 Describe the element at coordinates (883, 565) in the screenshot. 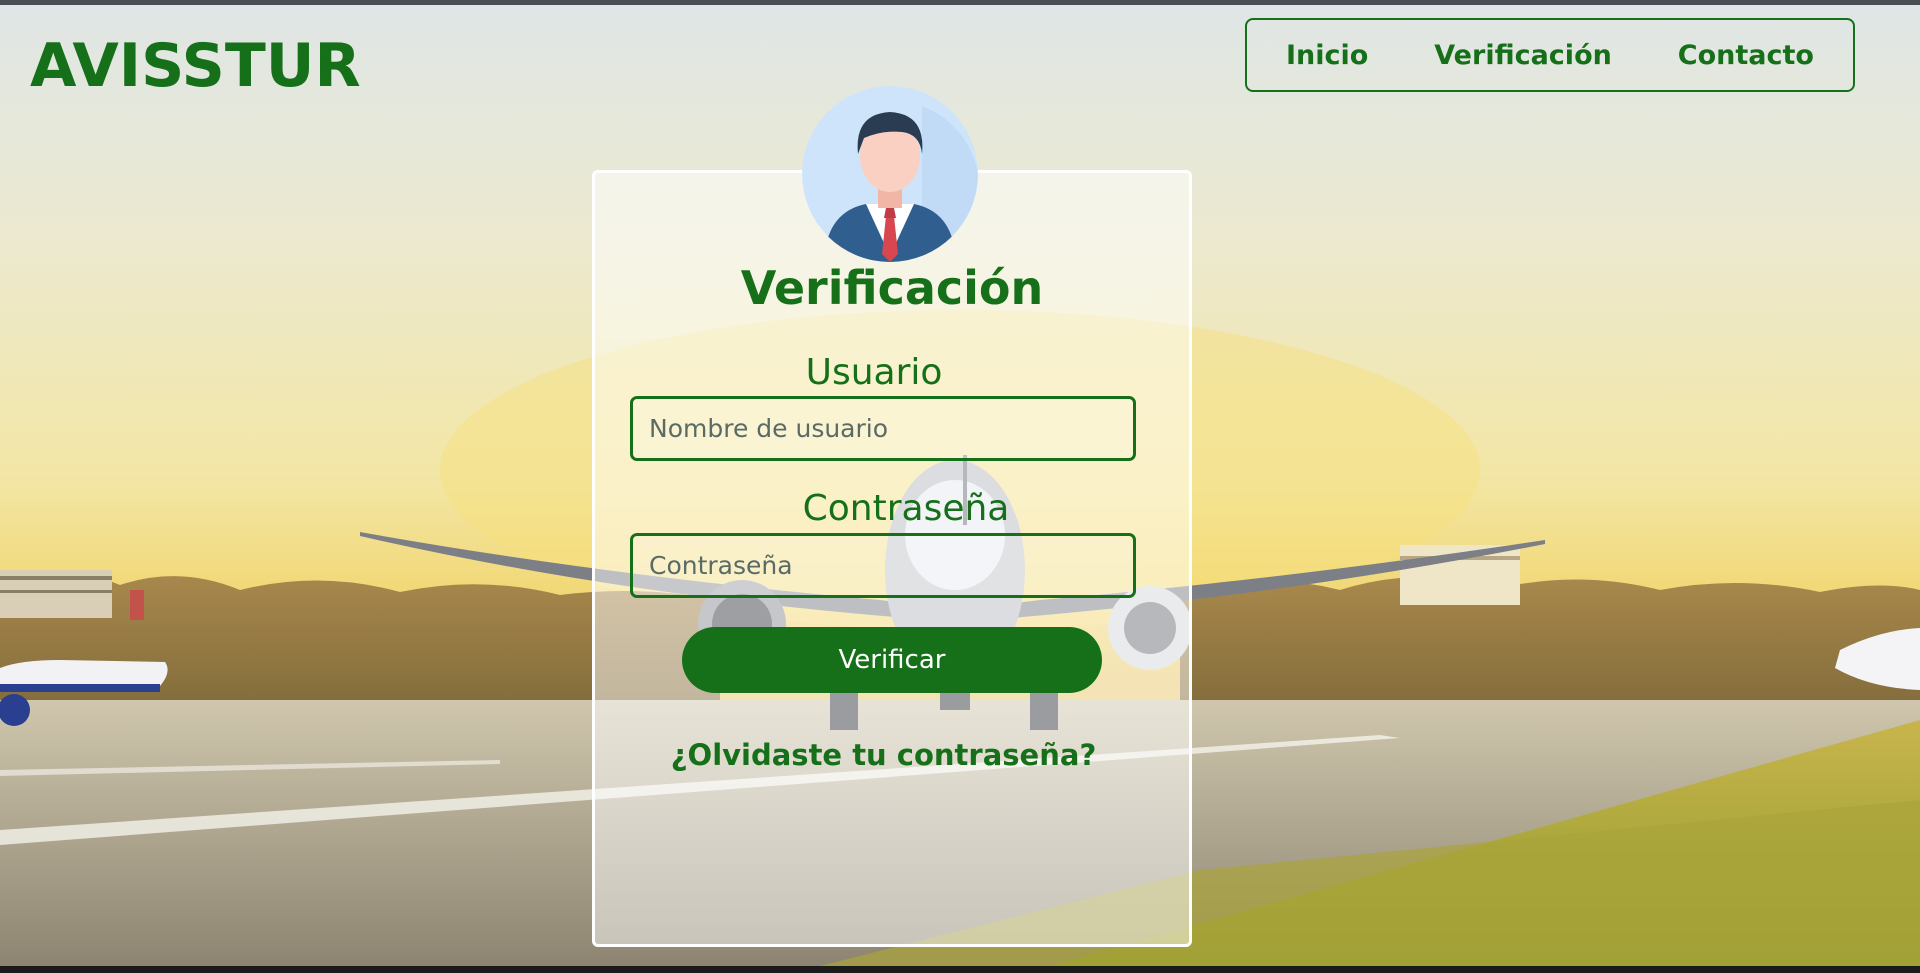

I see `password-input` at that location.